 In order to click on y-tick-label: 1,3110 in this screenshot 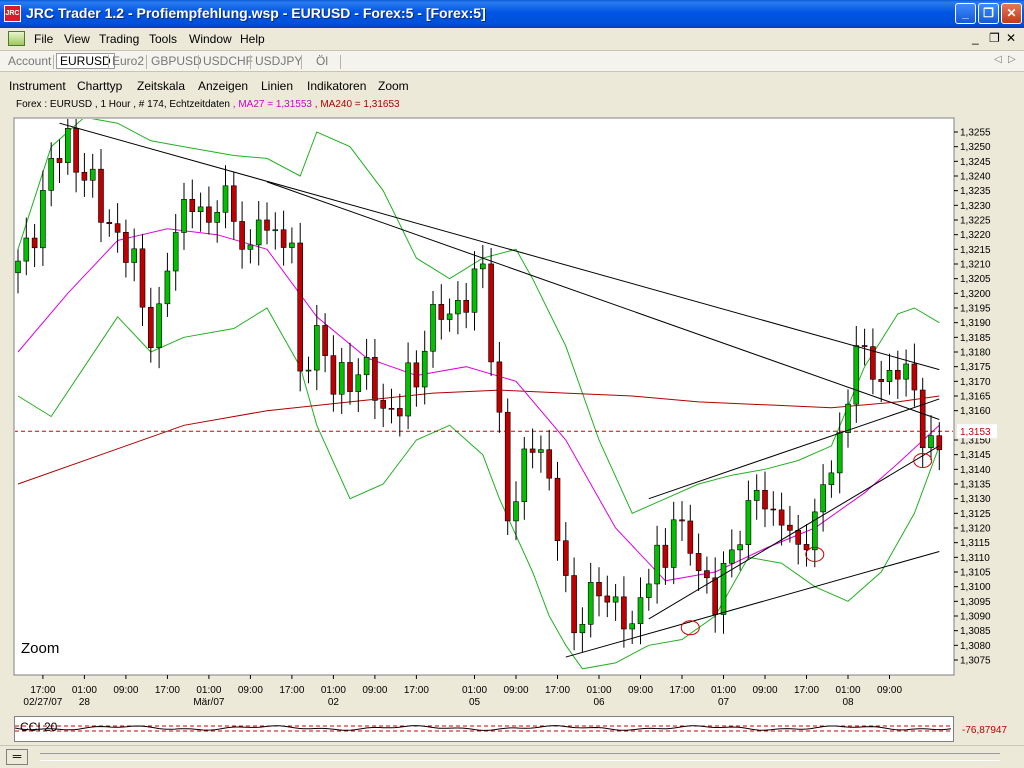, I will do `click(975, 558)`.